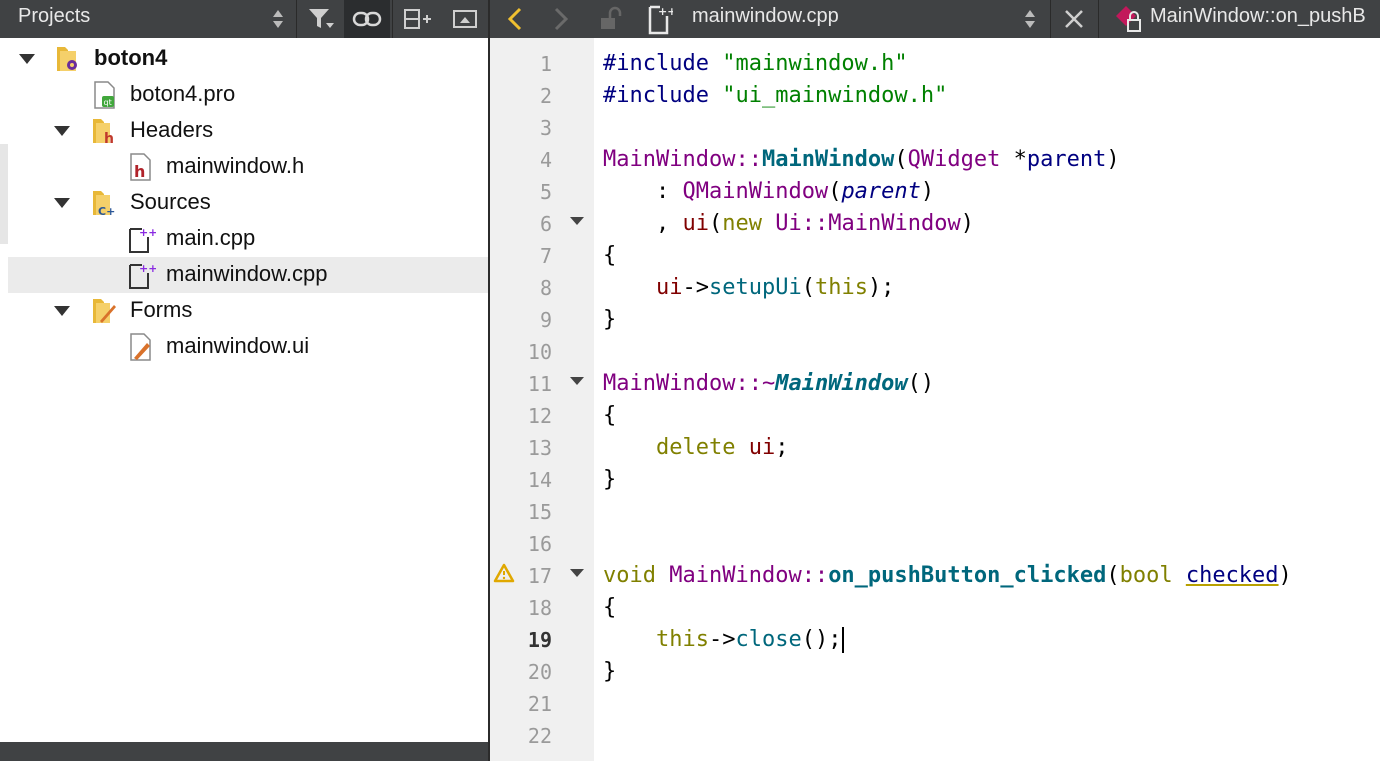 The height and width of the screenshot is (761, 1380). I want to click on function-name: MainWindow, so click(841, 383).